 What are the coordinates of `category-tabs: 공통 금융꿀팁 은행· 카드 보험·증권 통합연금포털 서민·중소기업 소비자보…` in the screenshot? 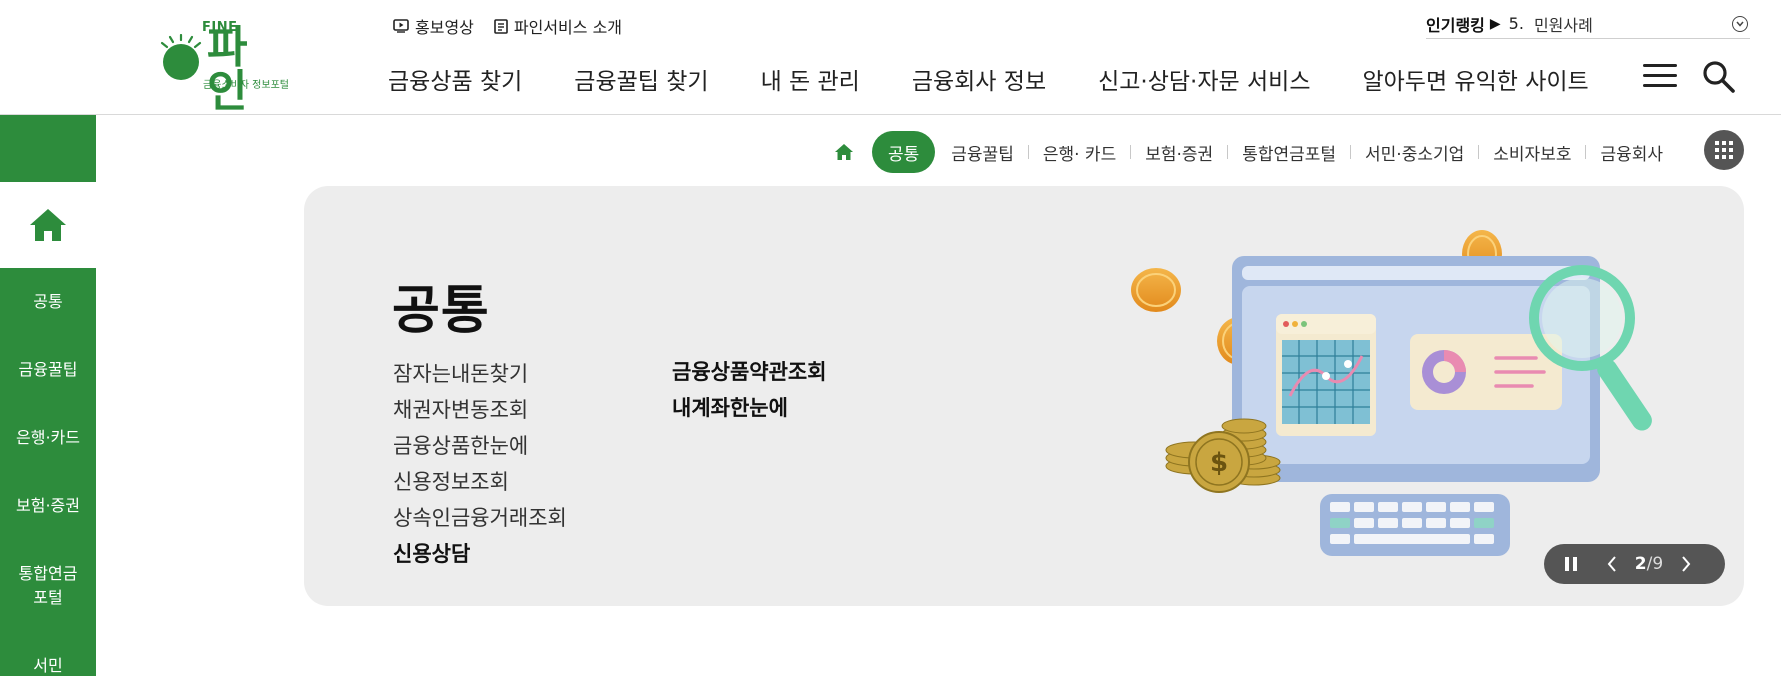 It's located at (1246, 152).